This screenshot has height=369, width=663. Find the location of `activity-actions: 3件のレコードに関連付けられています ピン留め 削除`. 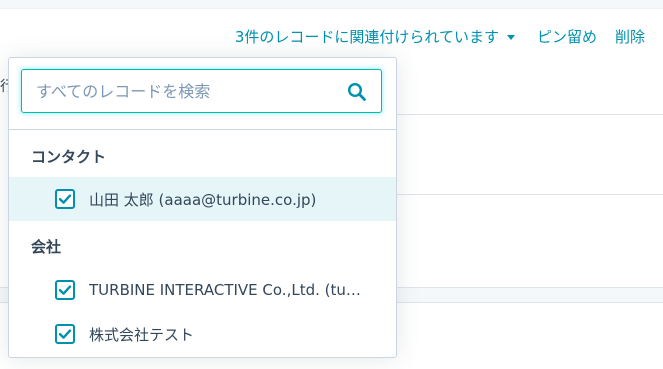

activity-actions: 3件のレコードに関連付けられています ピン留め 削除 is located at coordinates (440, 36).